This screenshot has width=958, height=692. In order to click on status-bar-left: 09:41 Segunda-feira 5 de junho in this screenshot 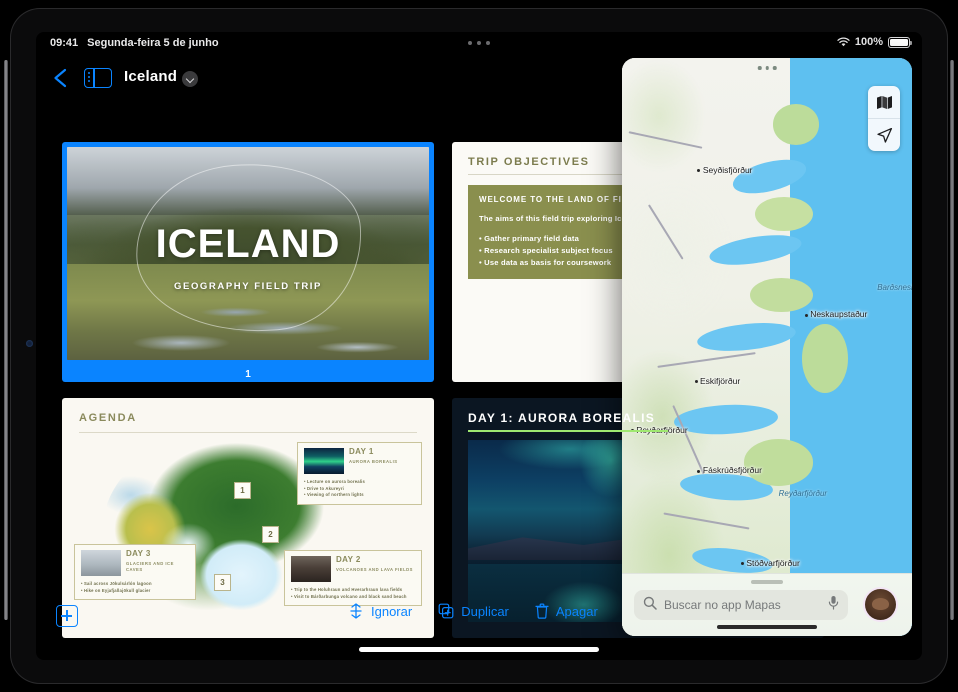, I will do `click(134, 43)`.